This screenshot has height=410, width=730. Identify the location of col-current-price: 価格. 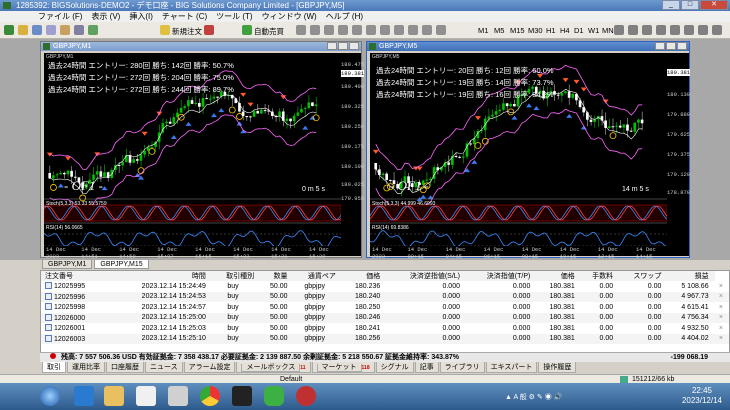
(558, 276).